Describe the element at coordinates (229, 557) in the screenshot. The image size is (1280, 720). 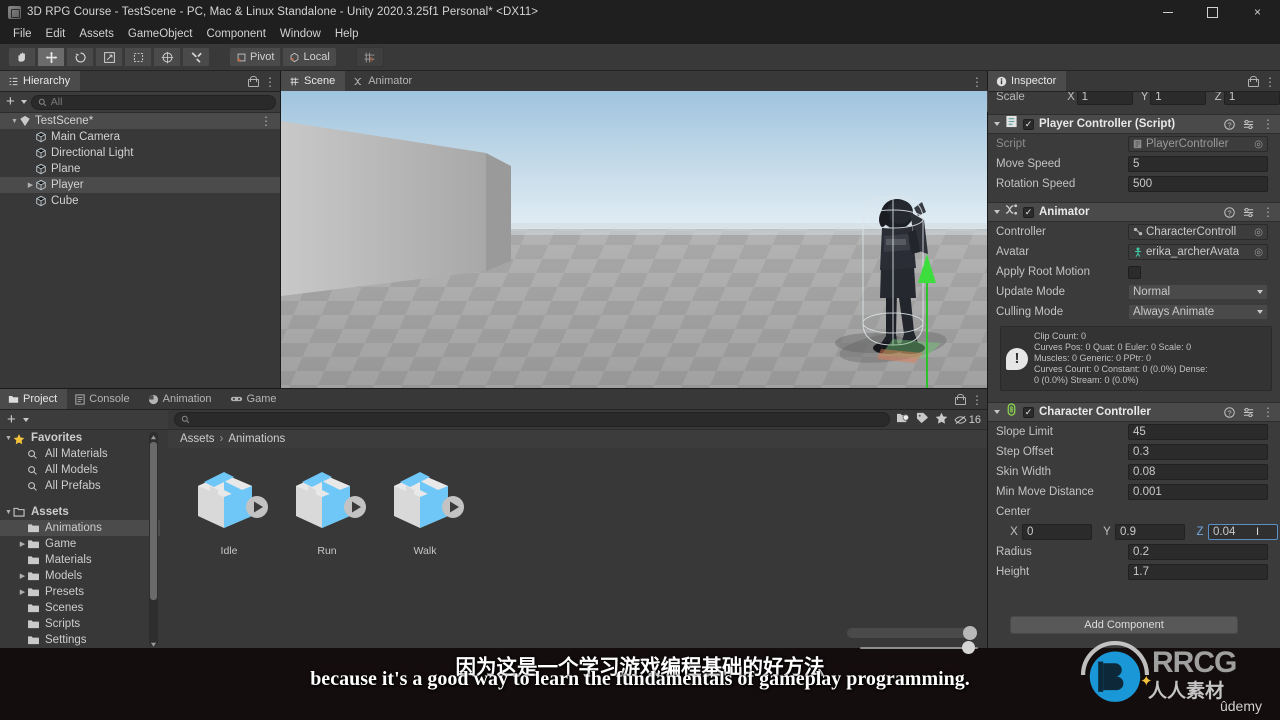
I see `asset-item-idle: Idle` at that location.